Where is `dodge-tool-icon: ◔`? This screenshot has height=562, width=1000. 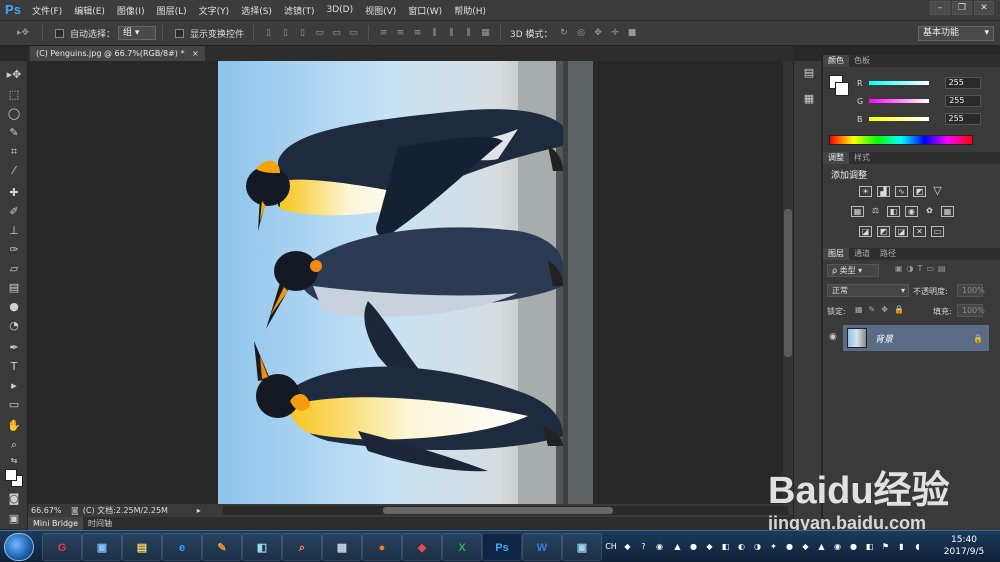
dodge-tool-icon: ◔ is located at coordinates (14, 326).